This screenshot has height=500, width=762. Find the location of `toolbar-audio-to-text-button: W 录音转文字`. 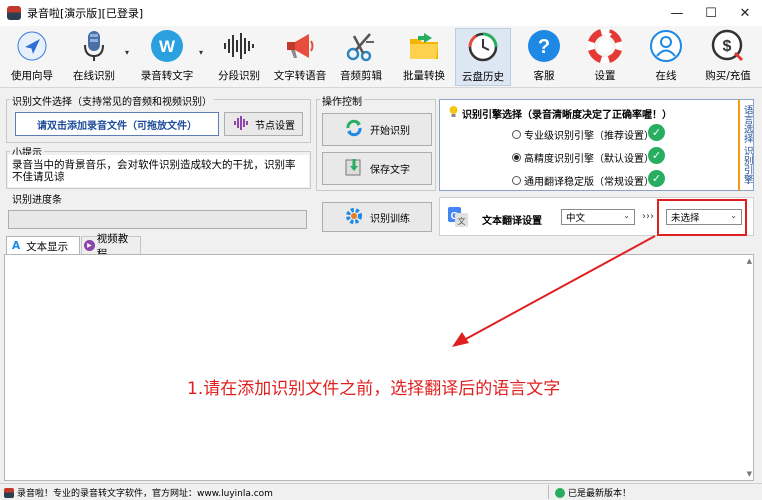

toolbar-audio-to-text-button: W 录音转文字 is located at coordinates (167, 57).